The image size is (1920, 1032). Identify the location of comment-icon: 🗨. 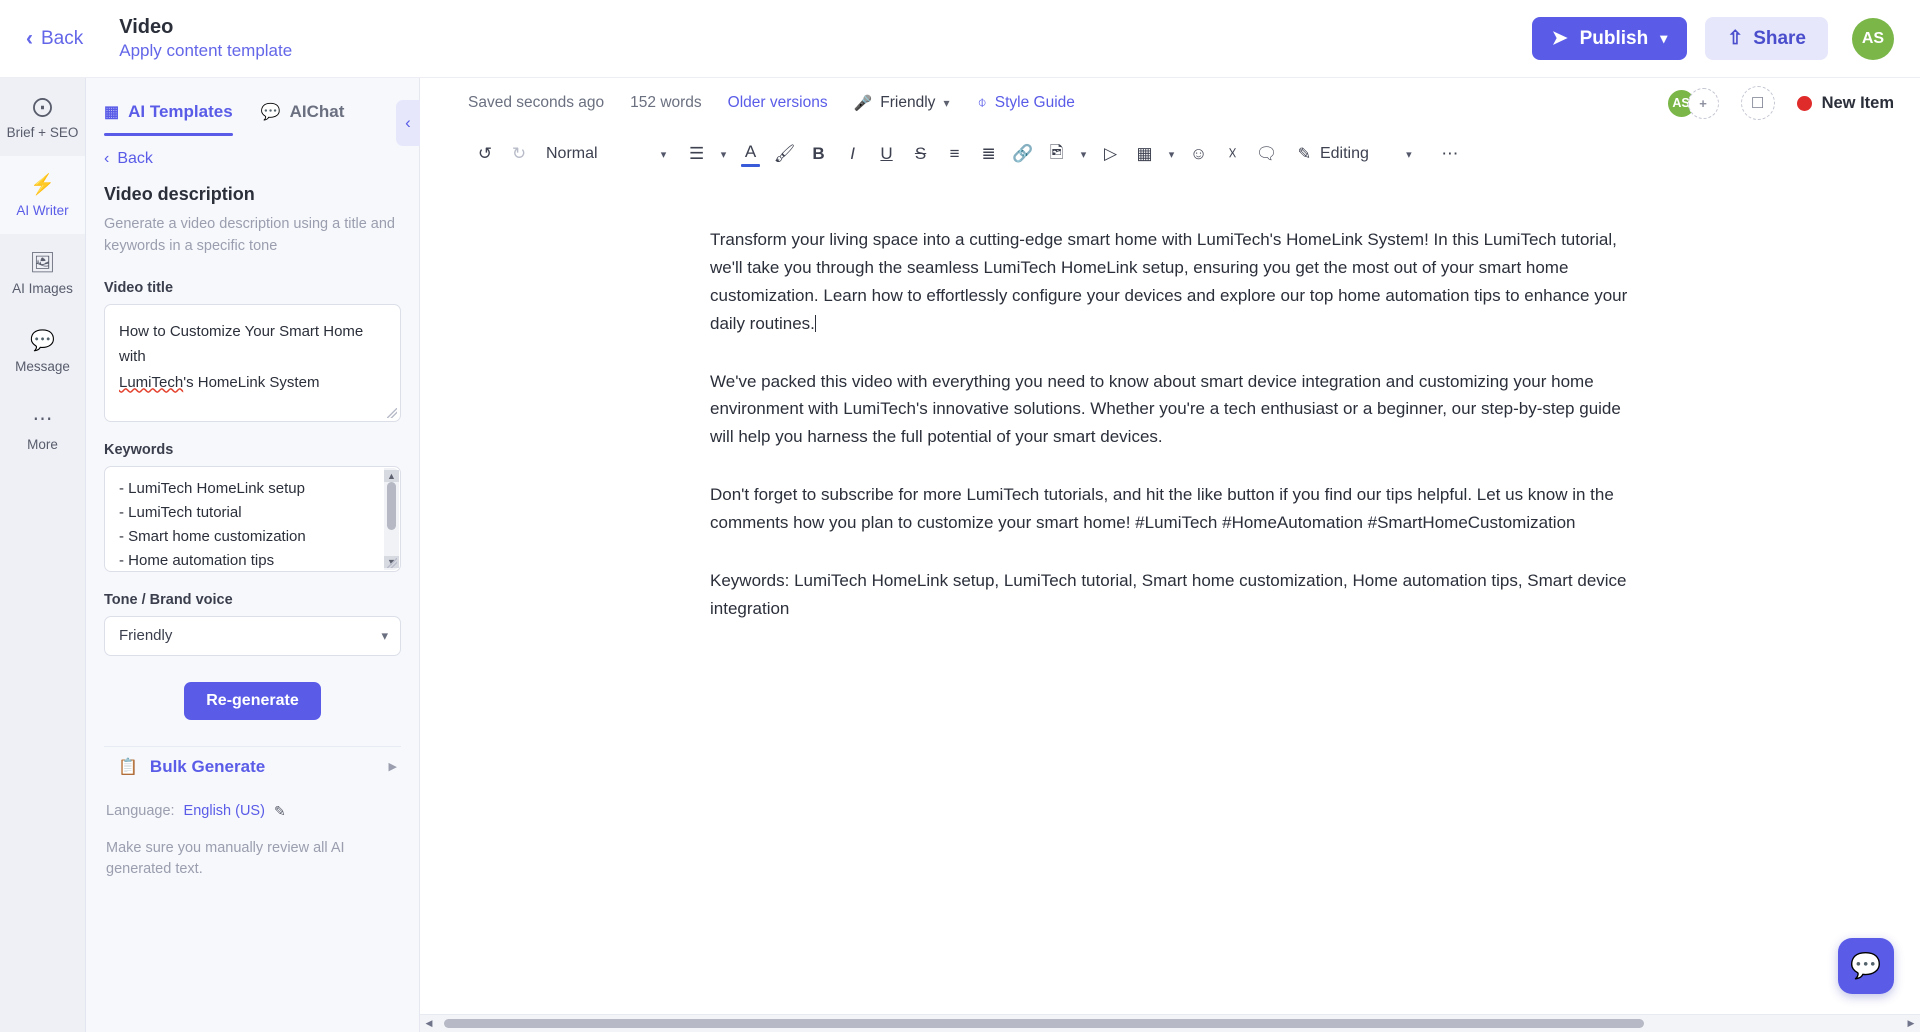
(1267, 154).